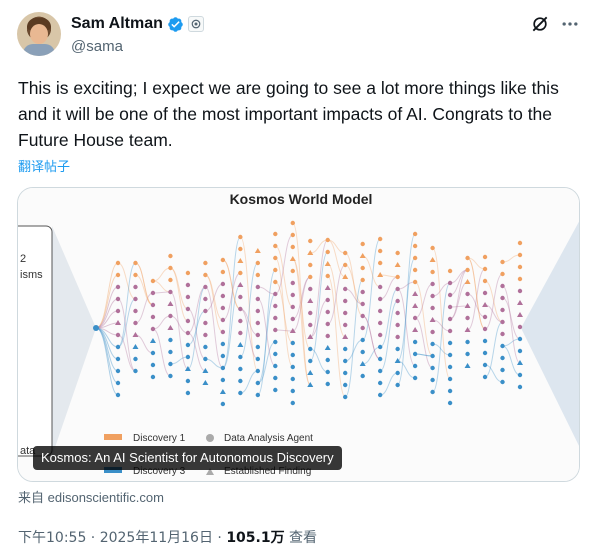 The height and width of the screenshot is (558, 589). I want to click on author-name: Sam Altman, so click(117, 24).